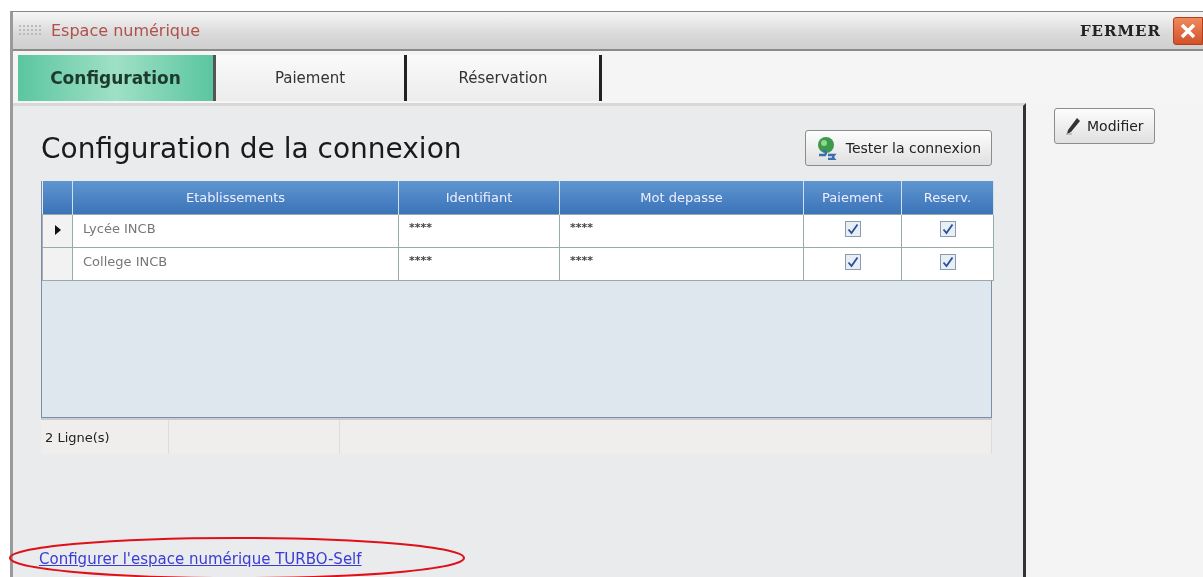  What do you see at coordinates (235, 264) in the screenshot?
I see `table-cell: College INCB` at bounding box center [235, 264].